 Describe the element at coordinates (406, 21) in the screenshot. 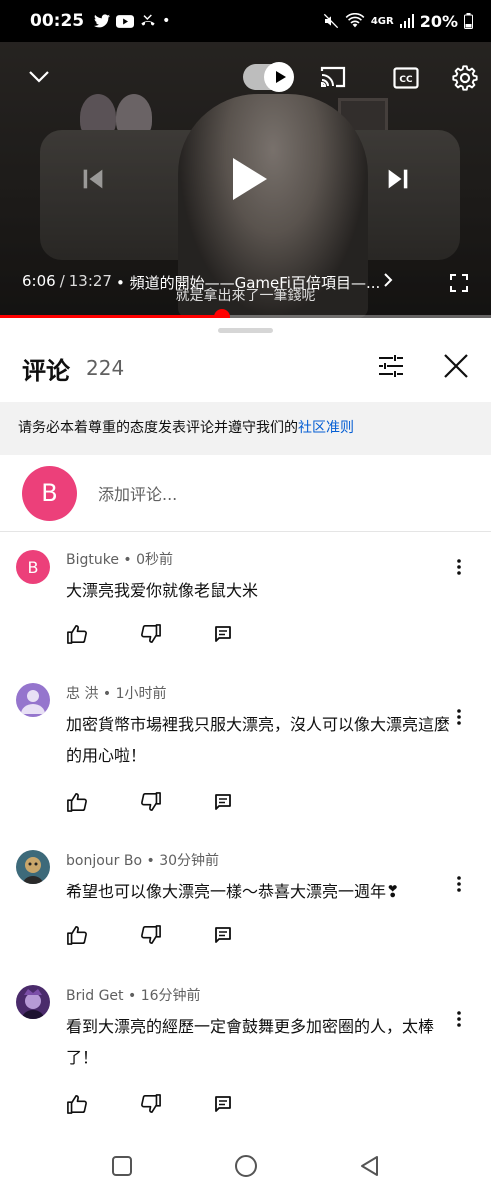

I see `signal-icon` at that location.